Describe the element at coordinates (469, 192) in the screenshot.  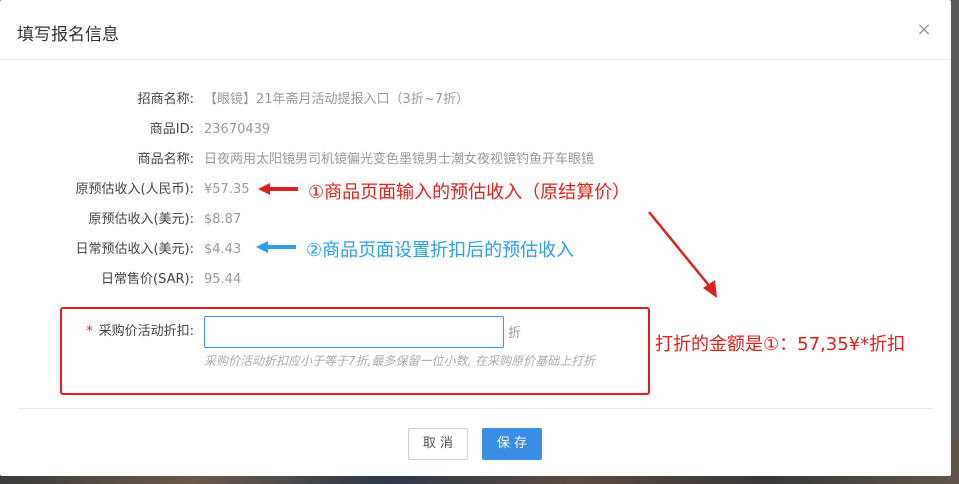
I see `annotation-original-income: ①商品页面输入的预估收入（原结算价）` at that location.